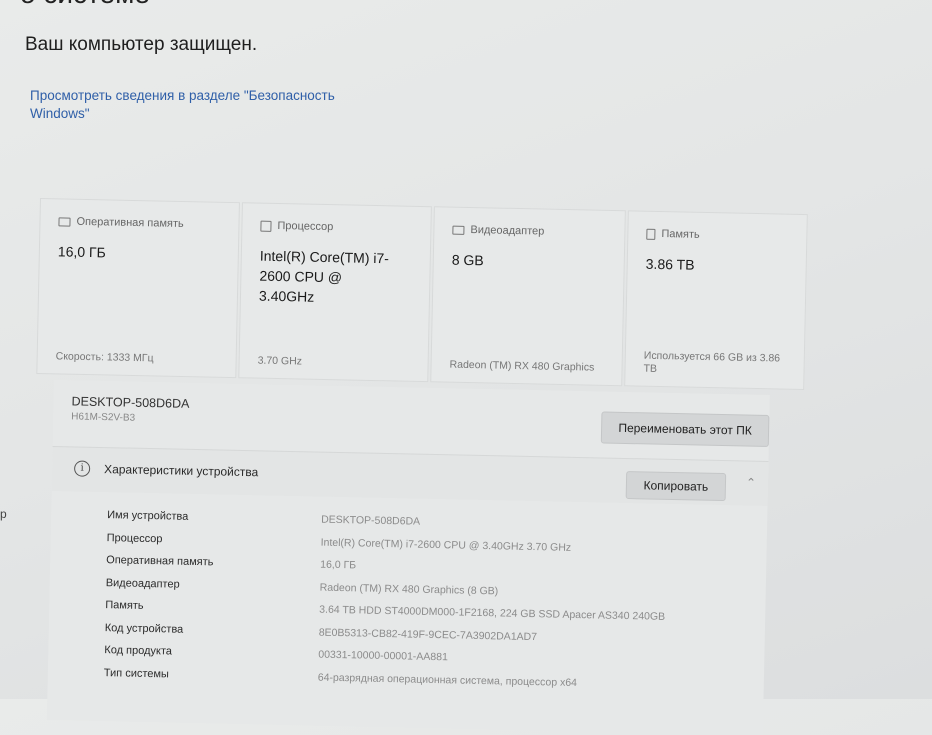 The image size is (932, 735). Describe the element at coordinates (130, 223) in the screenshot. I see `ram-card-label: Оперативная память` at that location.